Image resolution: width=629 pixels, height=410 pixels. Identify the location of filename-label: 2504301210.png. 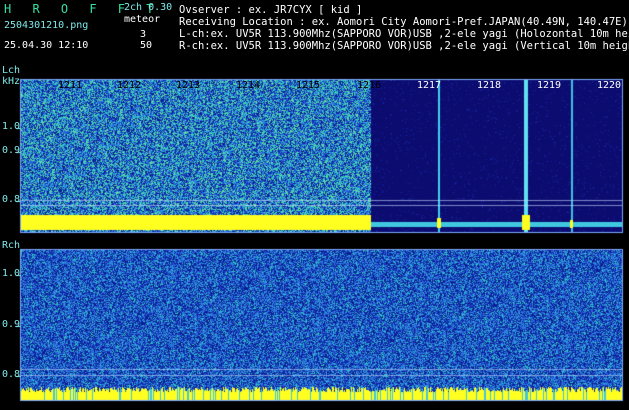
(46, 25).